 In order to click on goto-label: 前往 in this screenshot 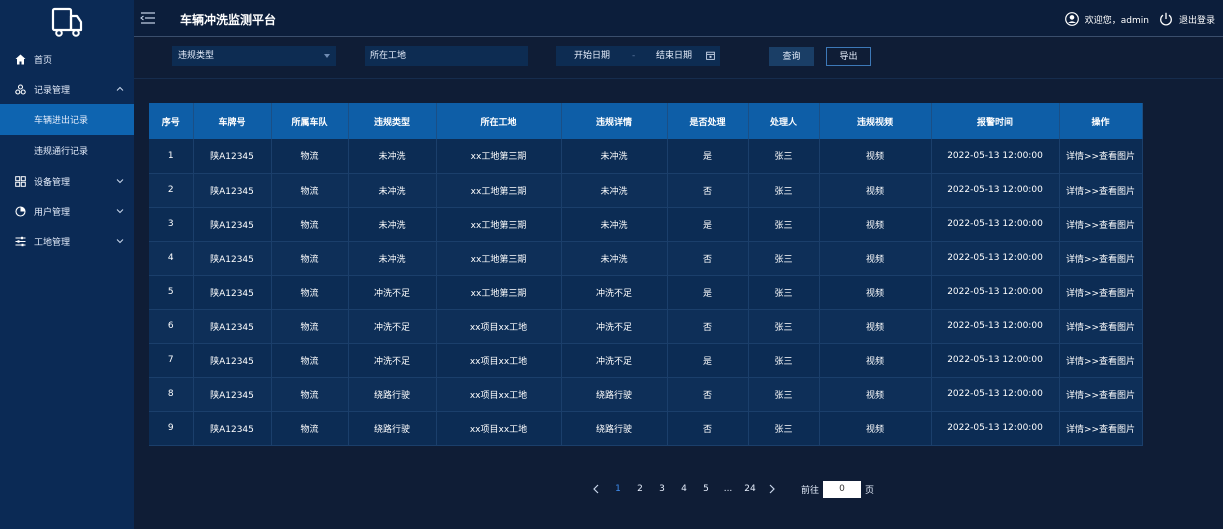, I will do `click(810, 490)`.